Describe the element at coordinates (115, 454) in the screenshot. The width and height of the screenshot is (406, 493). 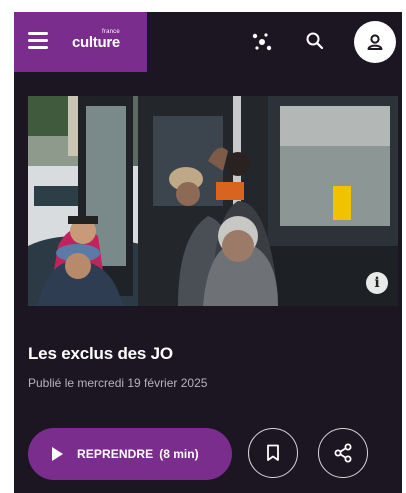
I see `resume-label: REPRENDRE` at that location.